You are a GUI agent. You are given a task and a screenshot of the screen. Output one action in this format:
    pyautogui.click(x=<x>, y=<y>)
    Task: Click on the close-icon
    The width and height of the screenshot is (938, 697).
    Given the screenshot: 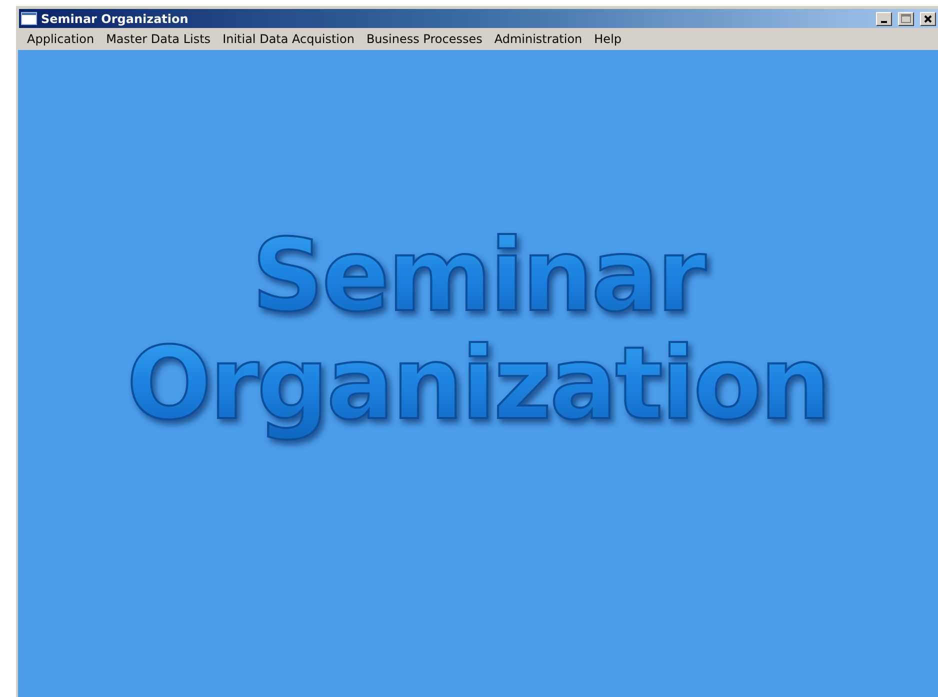 What is the action you would take?
    pyautogui.click(x=928, y=18)
    